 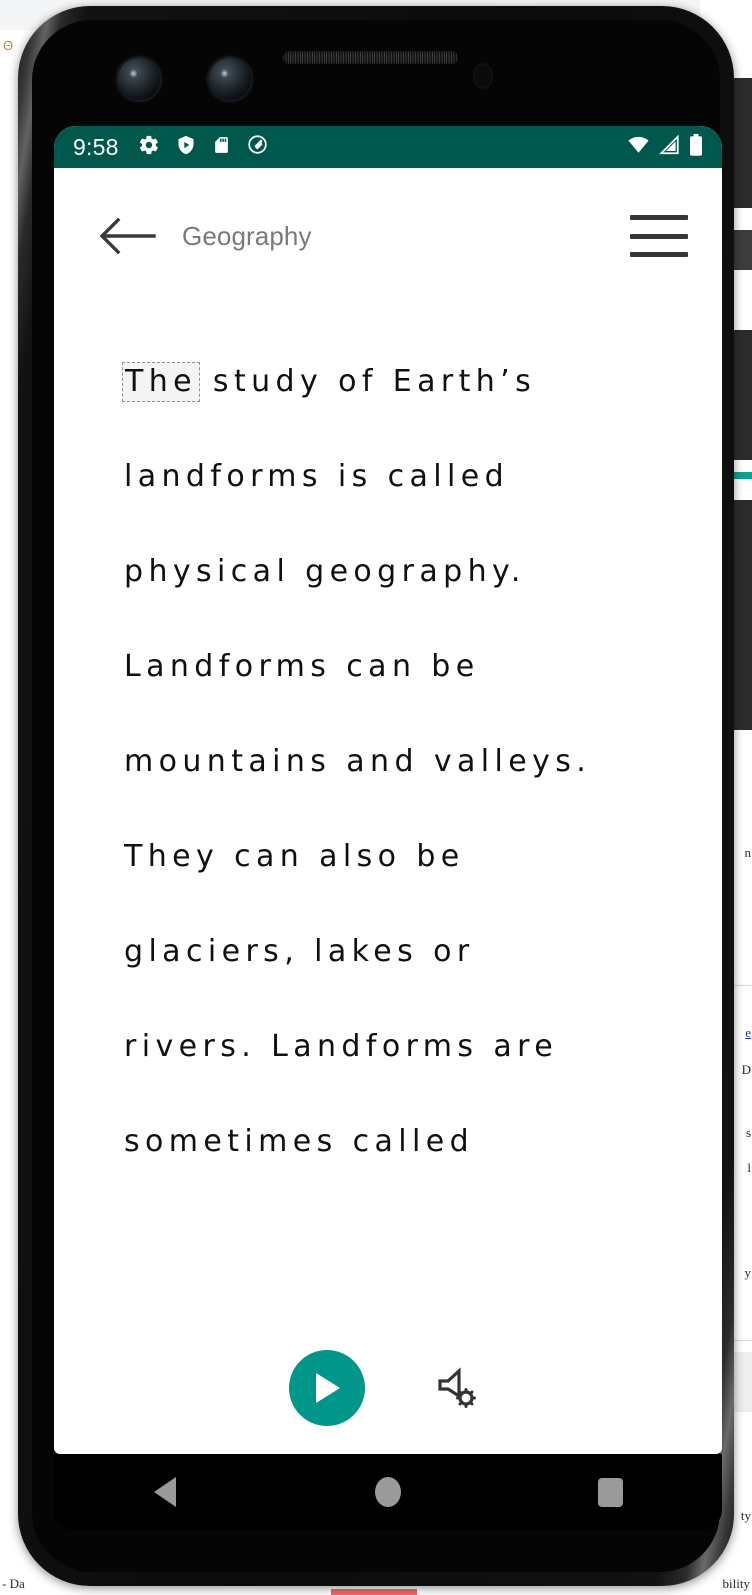 I want to click on background-text-fragment: - Da, so click(x=13, y=1583).